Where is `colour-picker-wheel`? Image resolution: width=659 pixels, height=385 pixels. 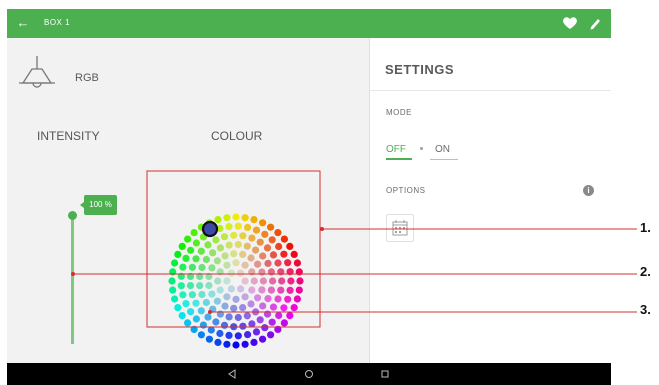
colour-picker-wheel is located at coordinates (236, 281).